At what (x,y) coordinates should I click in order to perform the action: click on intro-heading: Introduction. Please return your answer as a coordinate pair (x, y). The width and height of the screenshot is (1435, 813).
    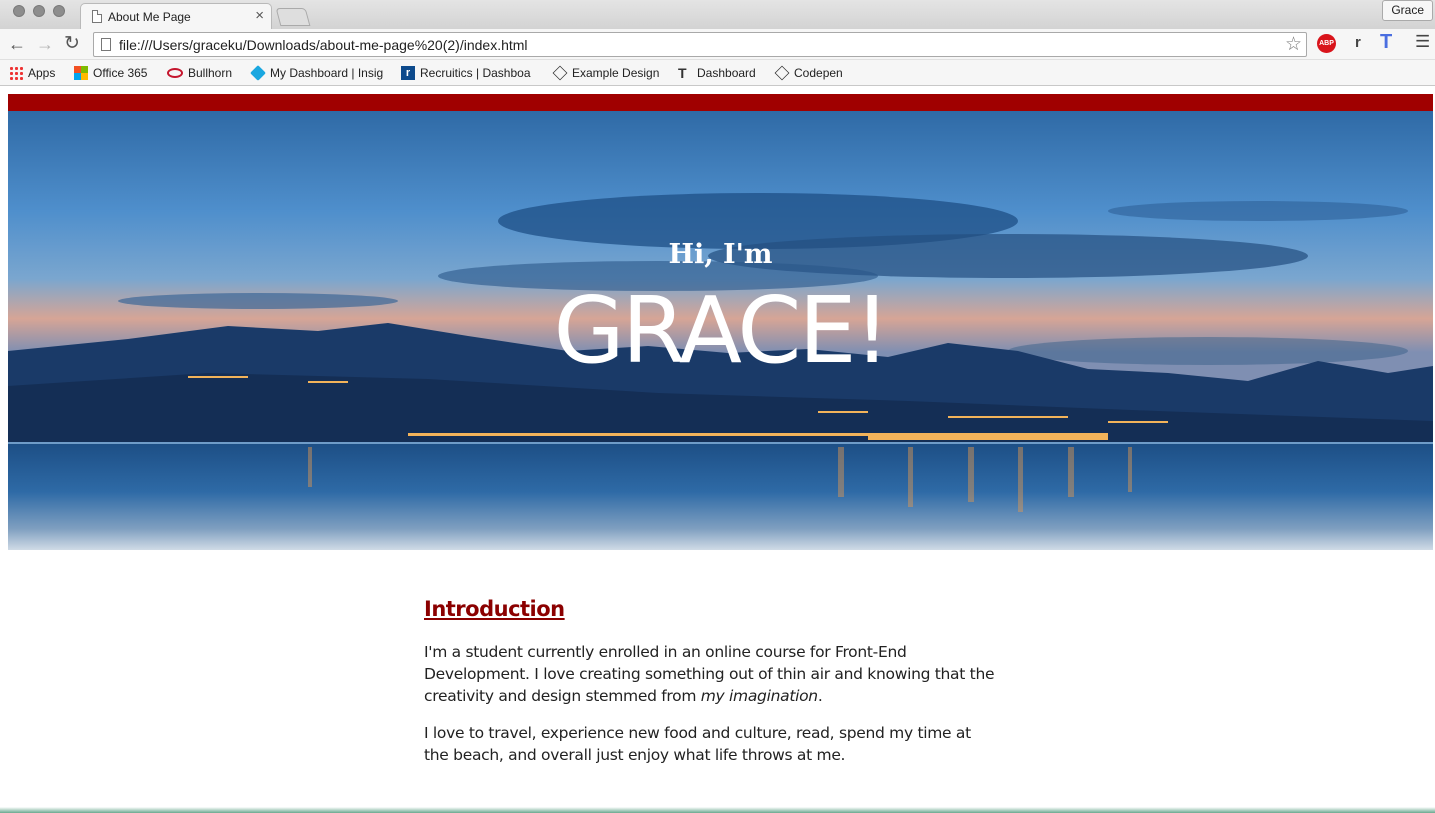
    Looking at the image, I should click on (494, 609).